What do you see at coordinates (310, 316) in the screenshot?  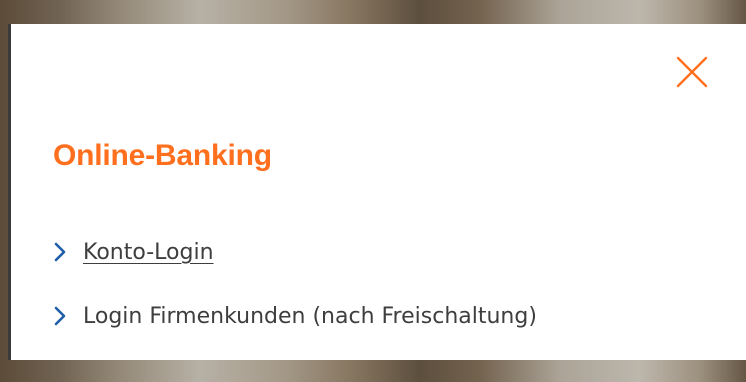 I see `firmenkunden-login-label: Login Firmenkunden (nach Freischaltung)` at bounding box center [310, 316].